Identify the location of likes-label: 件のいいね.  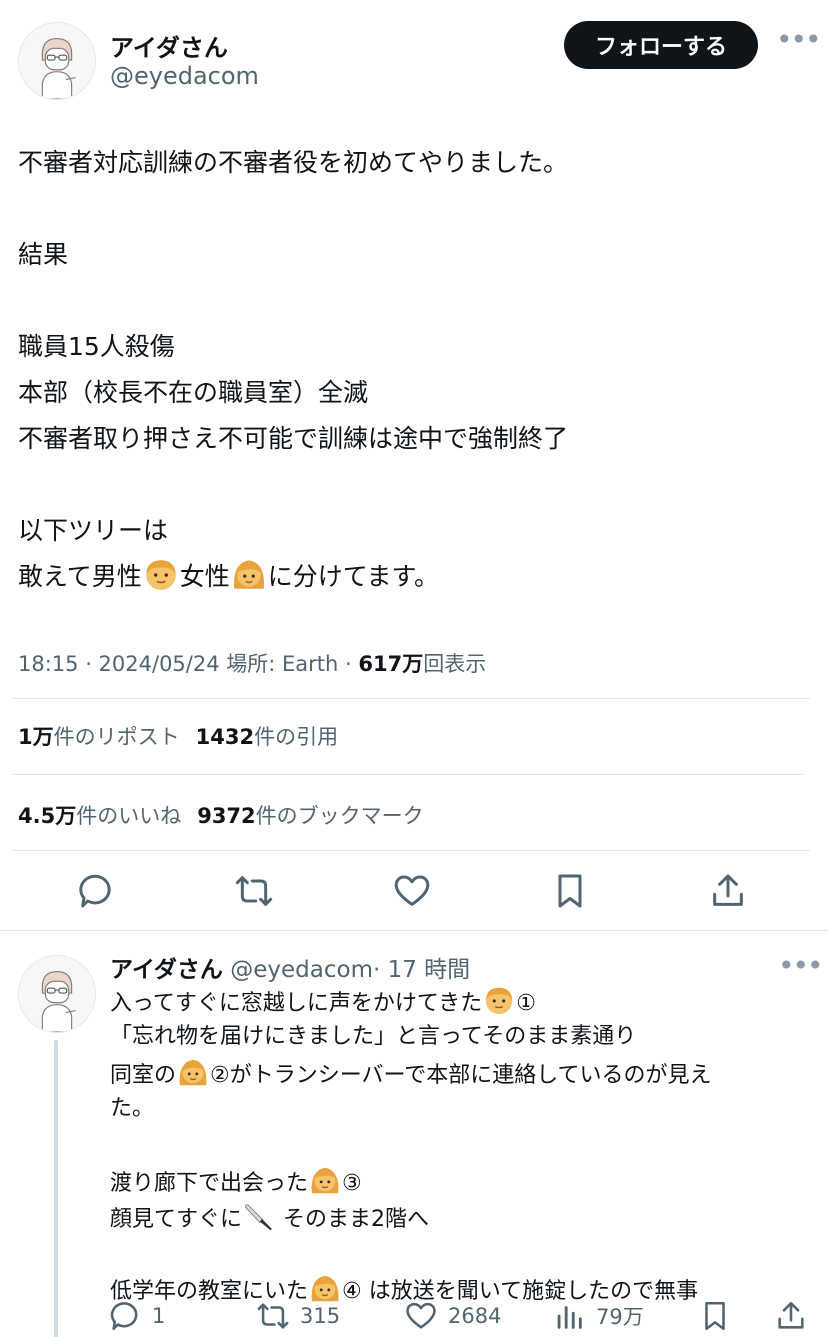
(128, 816).